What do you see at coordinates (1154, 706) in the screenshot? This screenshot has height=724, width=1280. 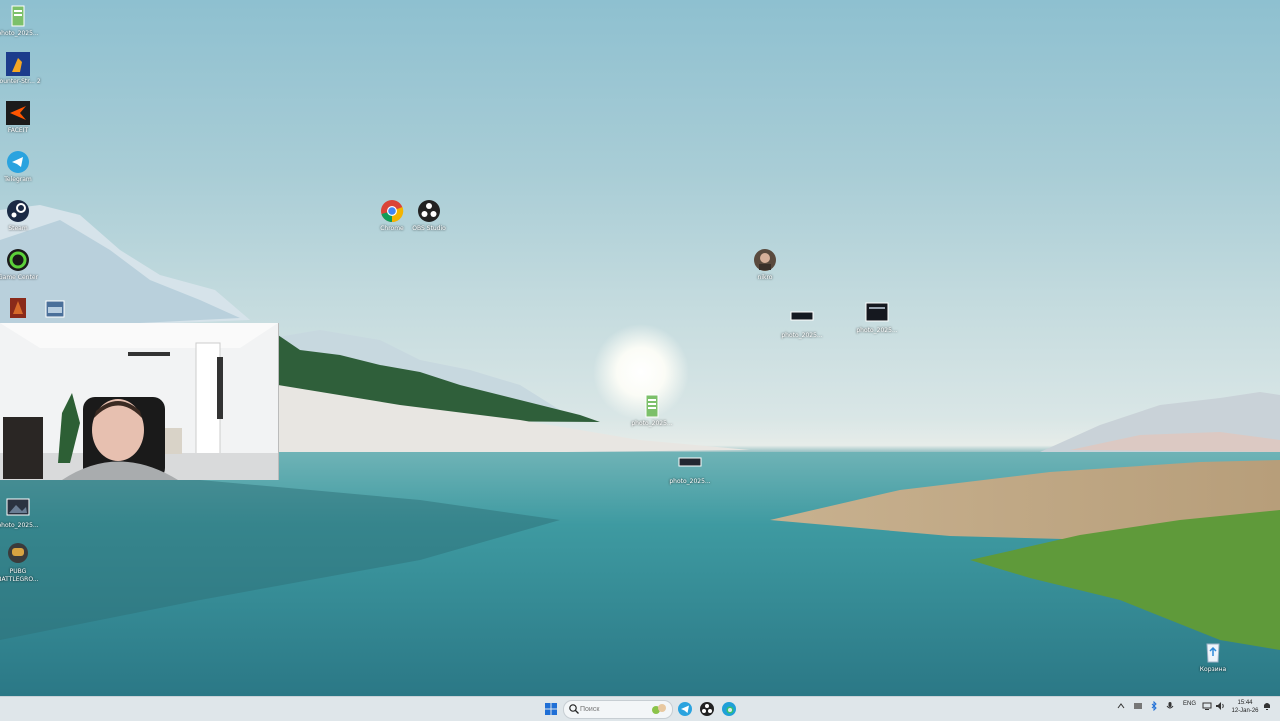 I see `bluetooth-icon` at bounding box center [1154, 706].